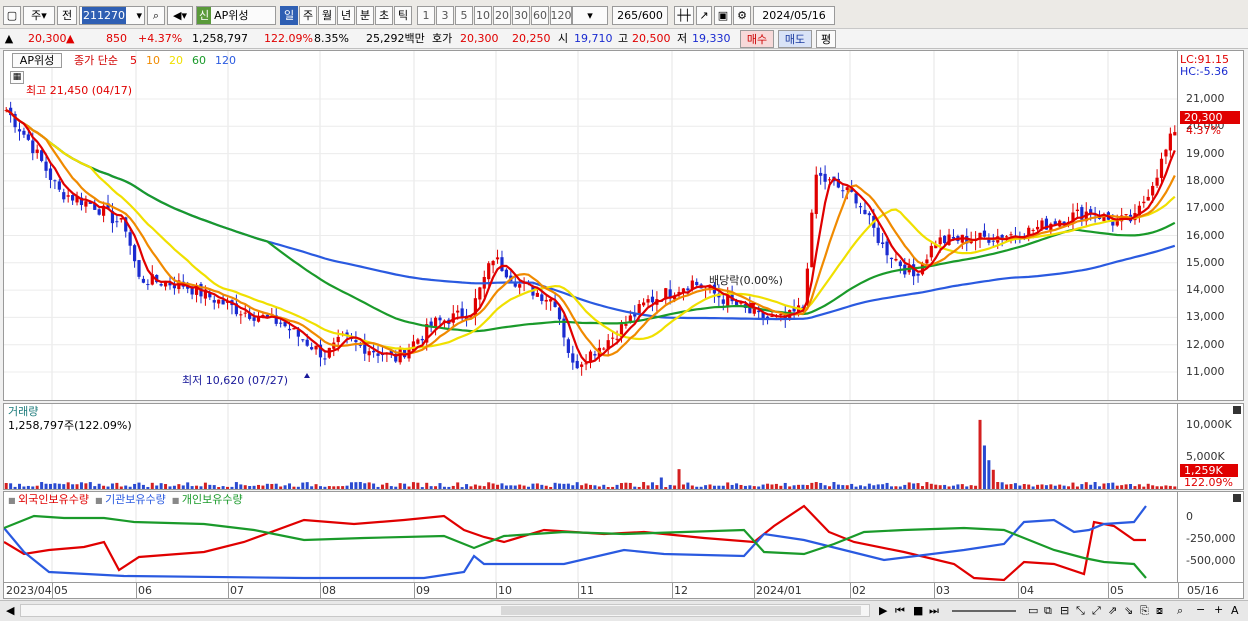  I want to click on ask-label: 호가, so click(442, 38).